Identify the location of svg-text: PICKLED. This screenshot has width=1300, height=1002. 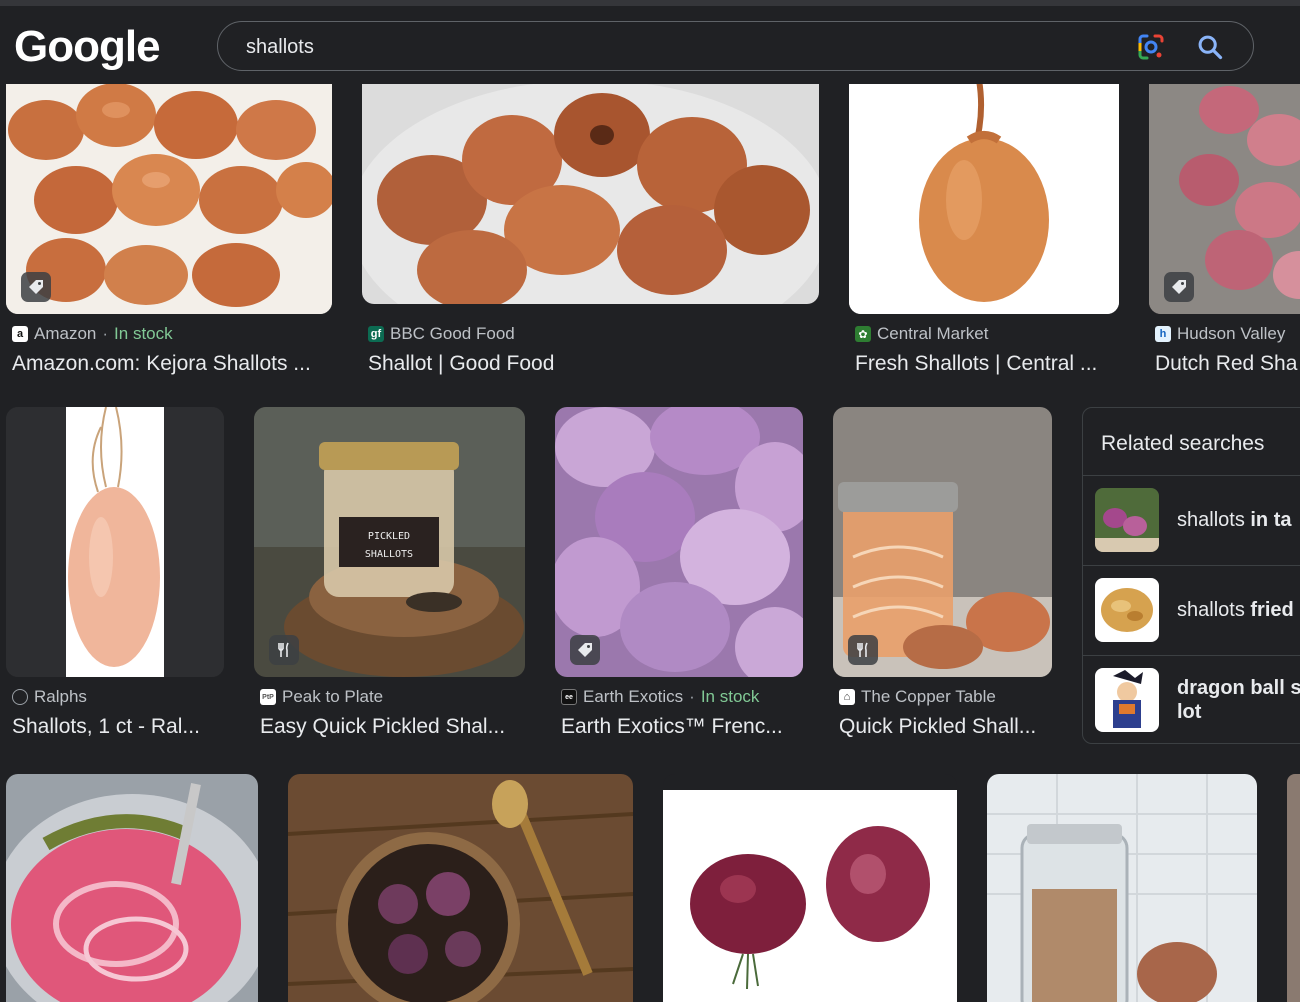
(389, 536).